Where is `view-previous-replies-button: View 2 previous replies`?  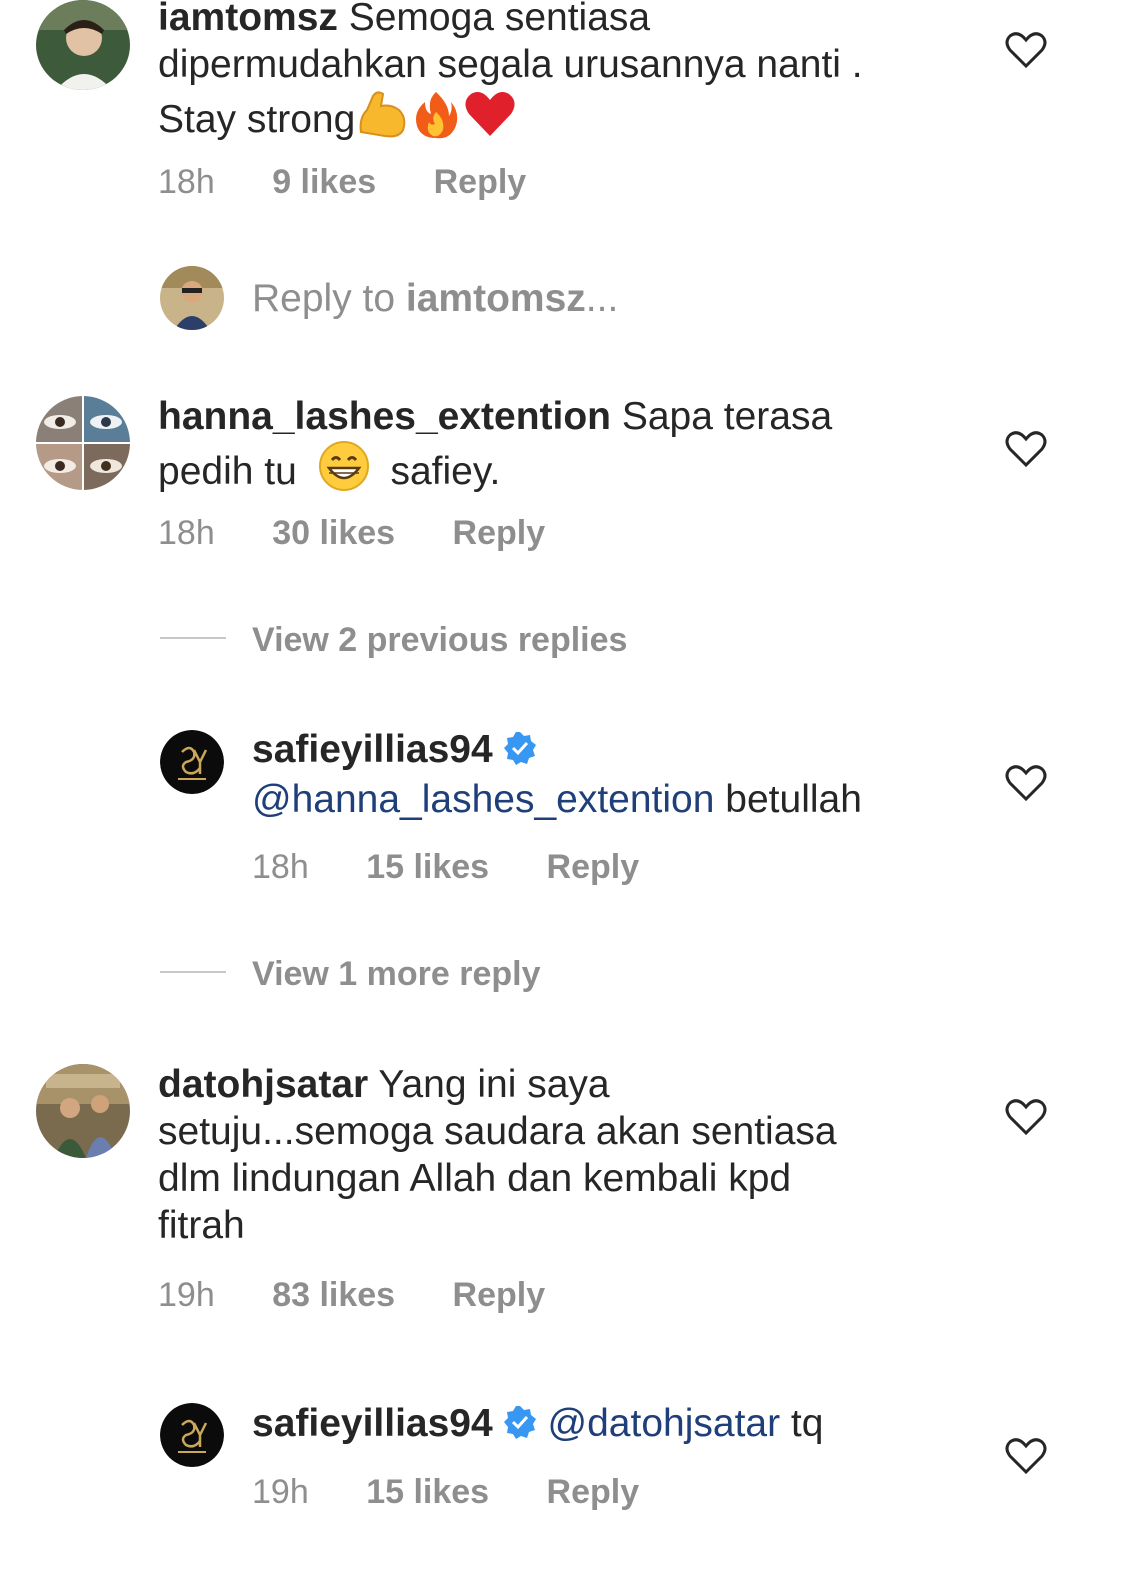 view-previous-replies-button: View 2 previous replies is located at coordinates (439, 640).